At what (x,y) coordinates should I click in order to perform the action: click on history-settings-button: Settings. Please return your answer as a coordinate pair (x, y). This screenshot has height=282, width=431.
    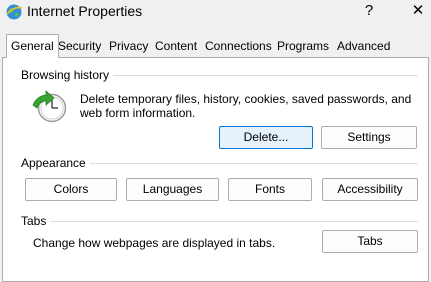
    Looking at the image, I should click on (369, 137).